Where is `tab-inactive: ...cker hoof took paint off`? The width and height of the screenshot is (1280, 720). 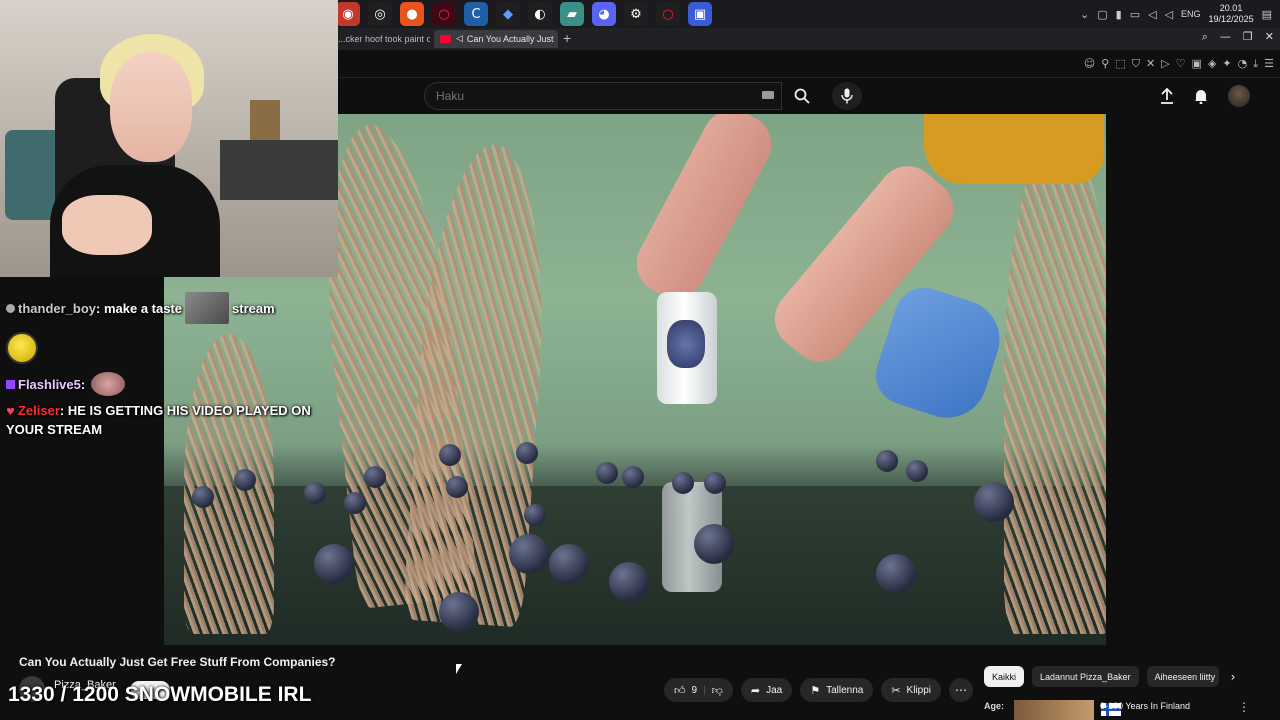
tab-inactive: ...cker hoof took paint off is located at coordinates (384, 39).